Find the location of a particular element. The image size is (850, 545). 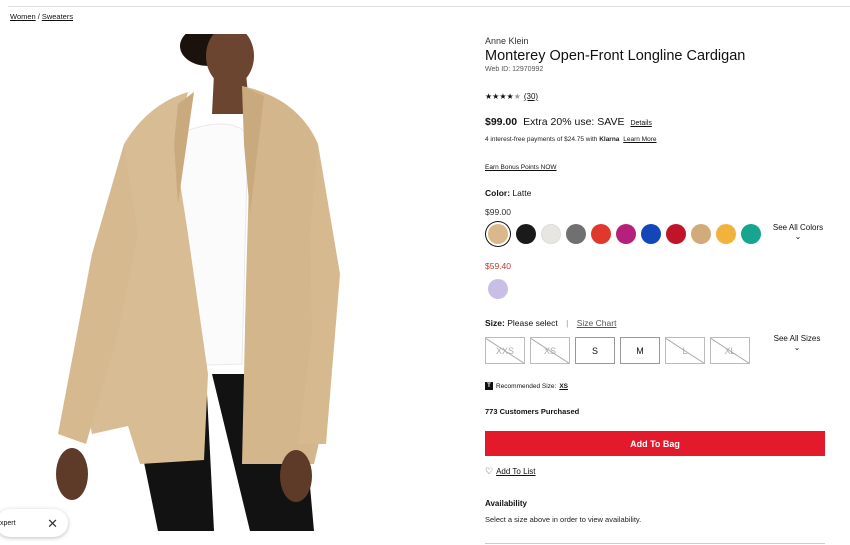

heart-icon: ♡ is located at coordinates (489, 471).